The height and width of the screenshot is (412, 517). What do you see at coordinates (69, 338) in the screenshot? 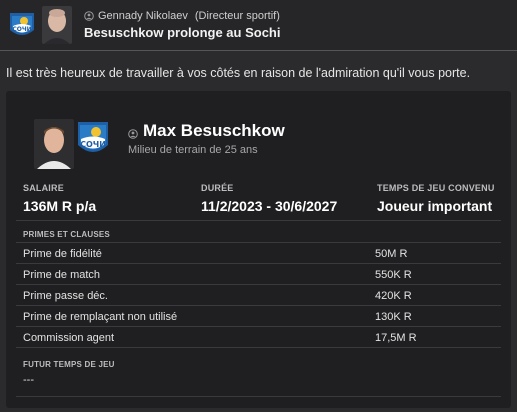
I see `bonus-label: Commission agent` at bounding box center [69, 338].